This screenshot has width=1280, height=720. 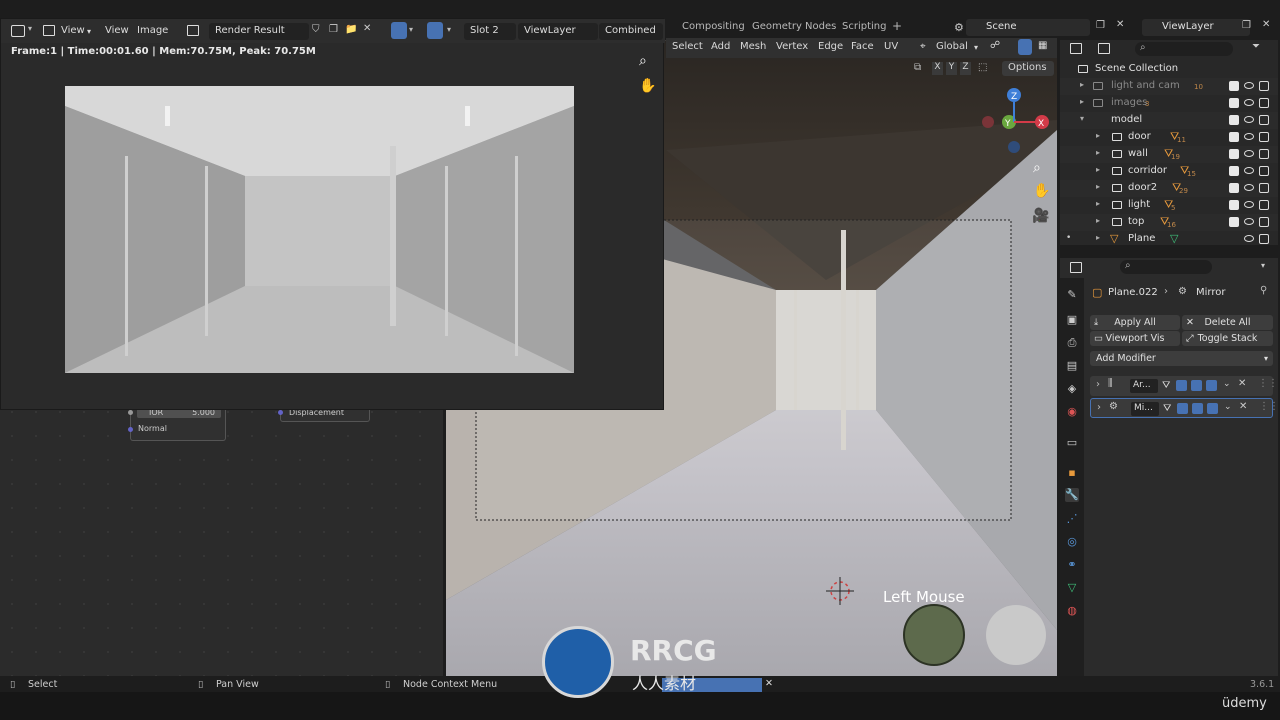 What do you see at coordinates (152, 30) in the screenshot?
I see `menu-image: Image` at bounding box center [152, 30].